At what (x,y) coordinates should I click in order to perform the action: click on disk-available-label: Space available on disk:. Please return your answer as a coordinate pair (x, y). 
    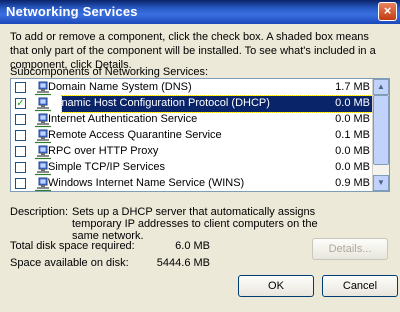
    Looking at the image, I should click on (69, 263).